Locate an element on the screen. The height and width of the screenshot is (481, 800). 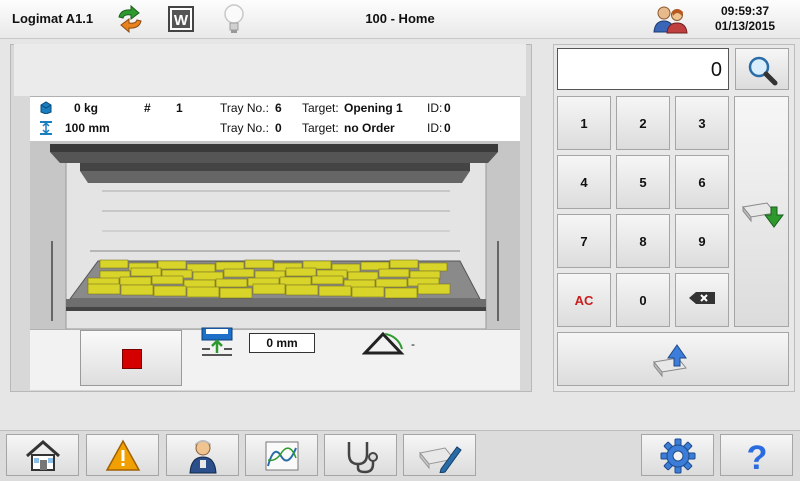
tray-no-label-1: Tray No.: is located at coordinates (244, 108).